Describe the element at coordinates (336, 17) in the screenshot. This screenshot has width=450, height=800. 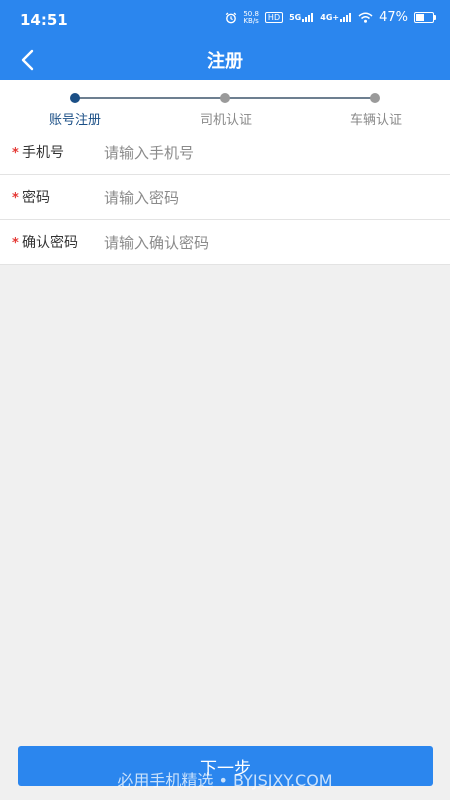
I see `signal-4g: 4G+` at that location.